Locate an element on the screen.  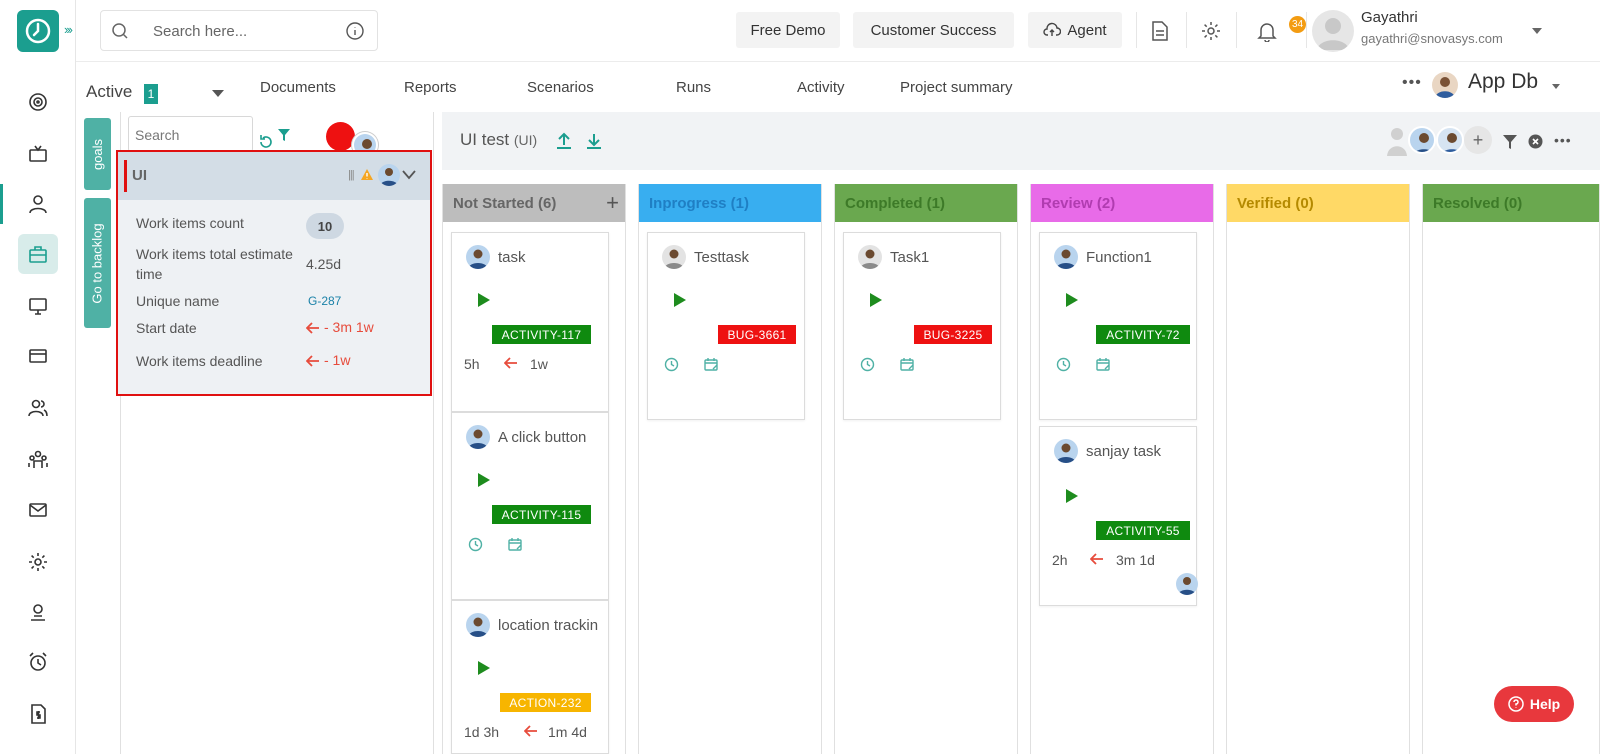
customer-success-button: Customer Success is located at coordinates (933, 30).